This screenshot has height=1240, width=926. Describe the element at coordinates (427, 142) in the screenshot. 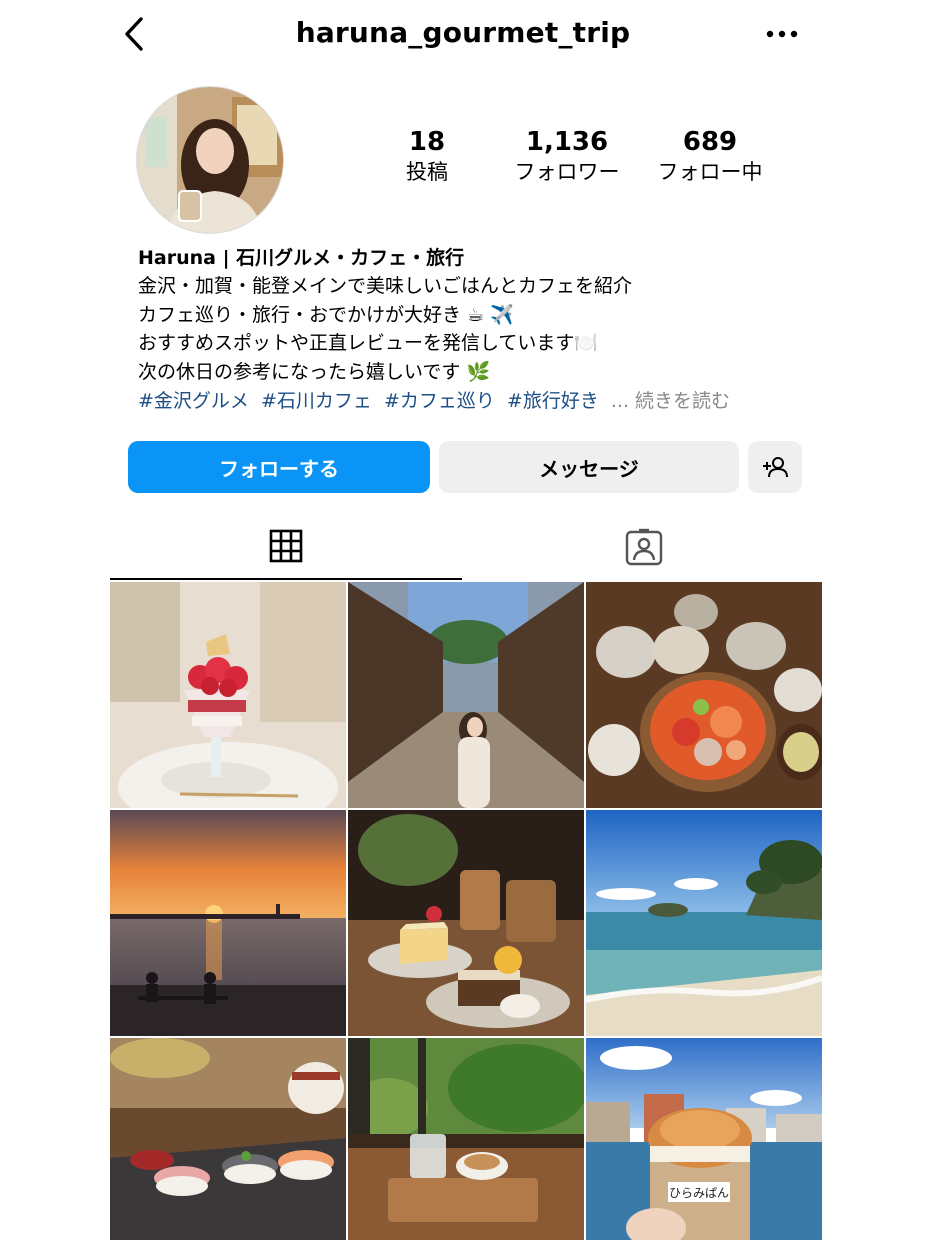

I see `stat-value: 18` at that location.